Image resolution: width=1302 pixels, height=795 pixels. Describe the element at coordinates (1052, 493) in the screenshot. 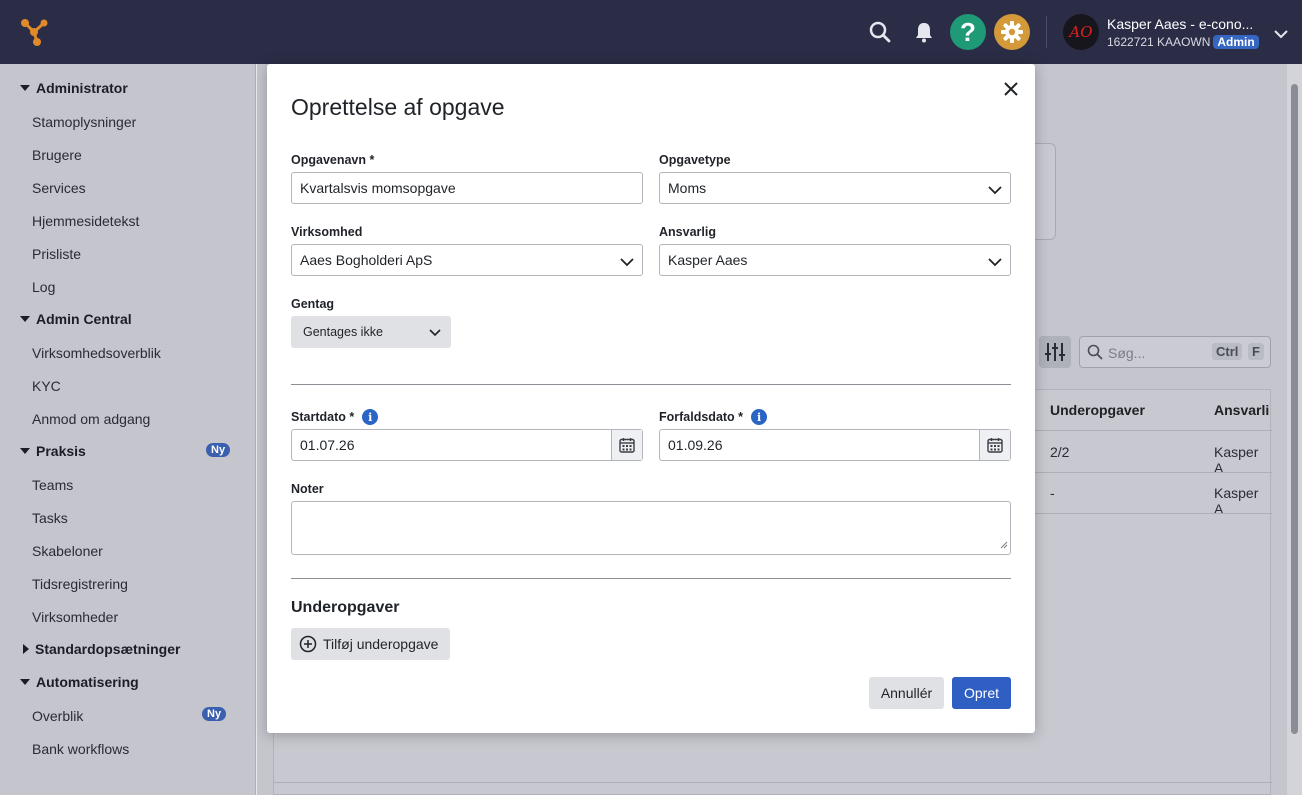

I see `table-cell: -` at that location.